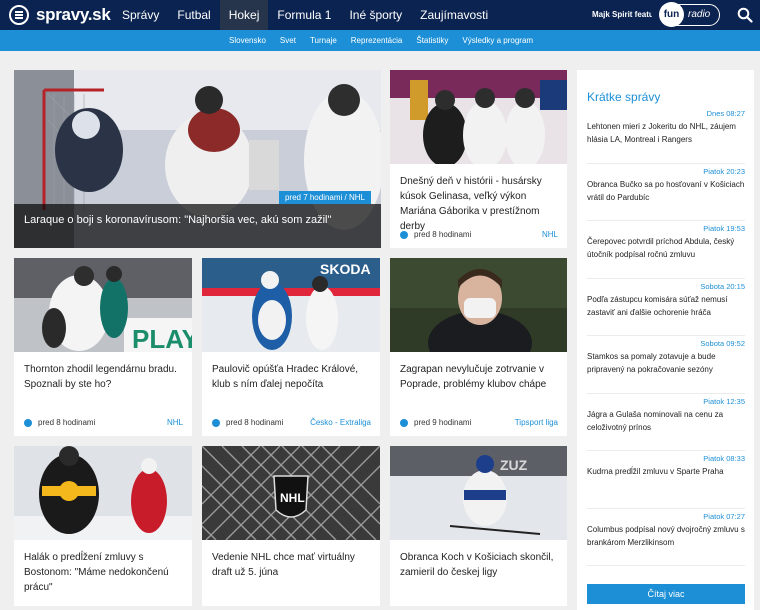 This screenshot has width=760, height=610. Describe the element at coordinates (454, 15) in the screenshot. I see `nav-item-zaujimavosti: Zaujímavosti` at that location.